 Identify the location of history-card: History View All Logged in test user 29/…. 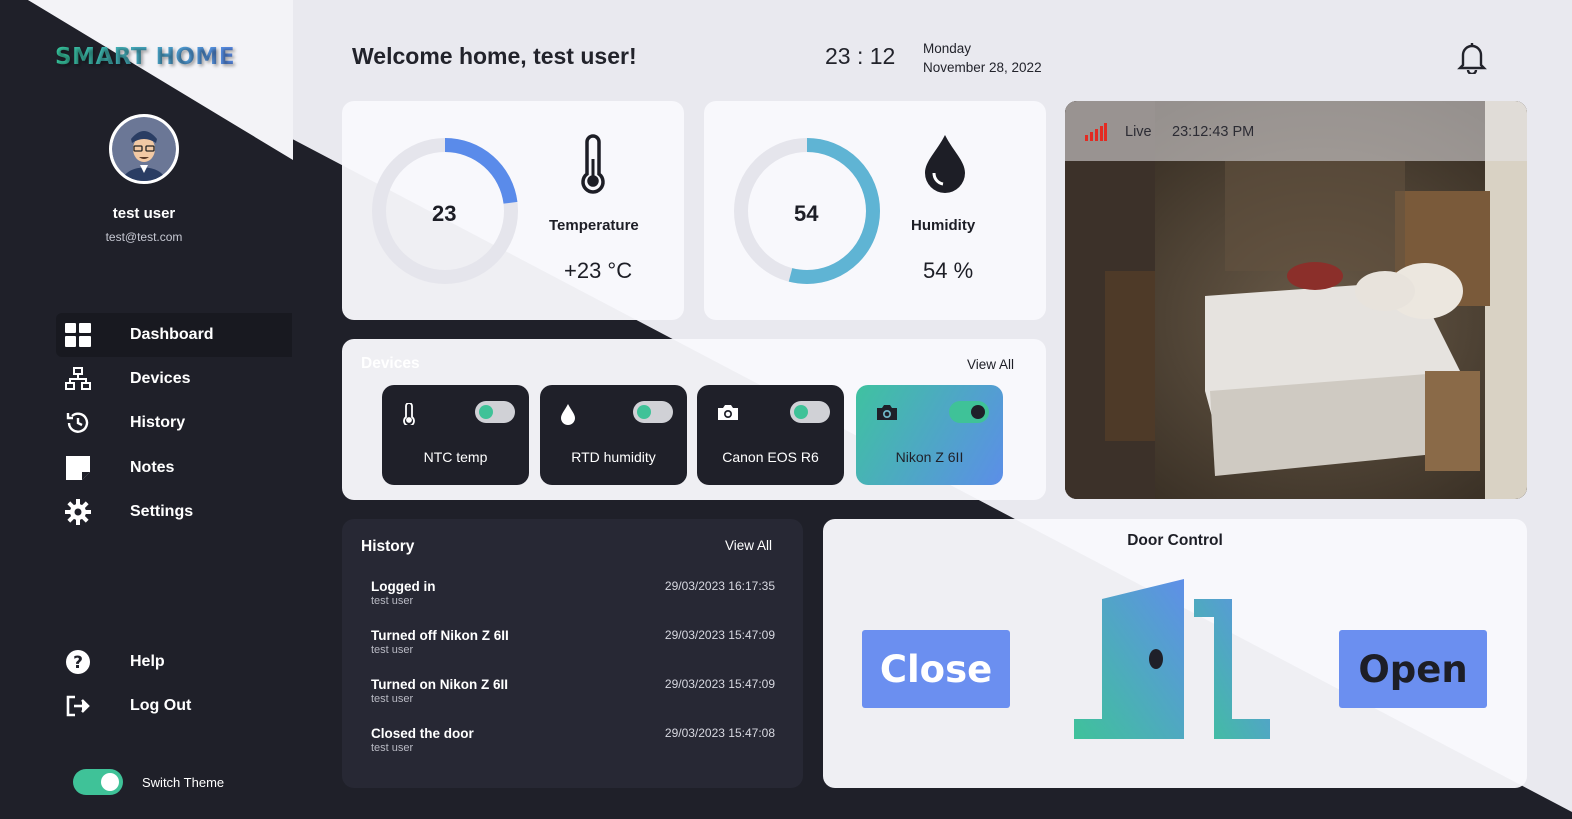
(572, 653).